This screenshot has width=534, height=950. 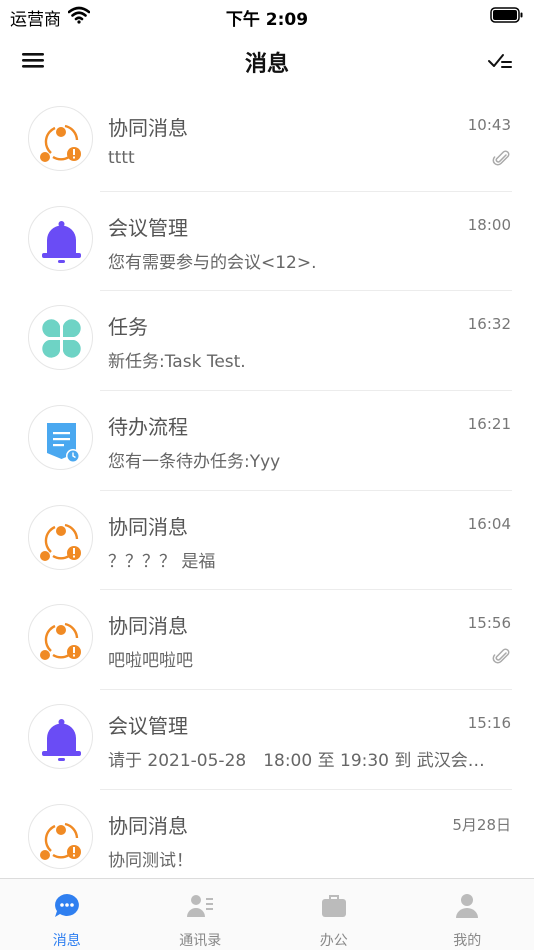 I want to click on nav-bar: 消息, so click(x=267, y=60).